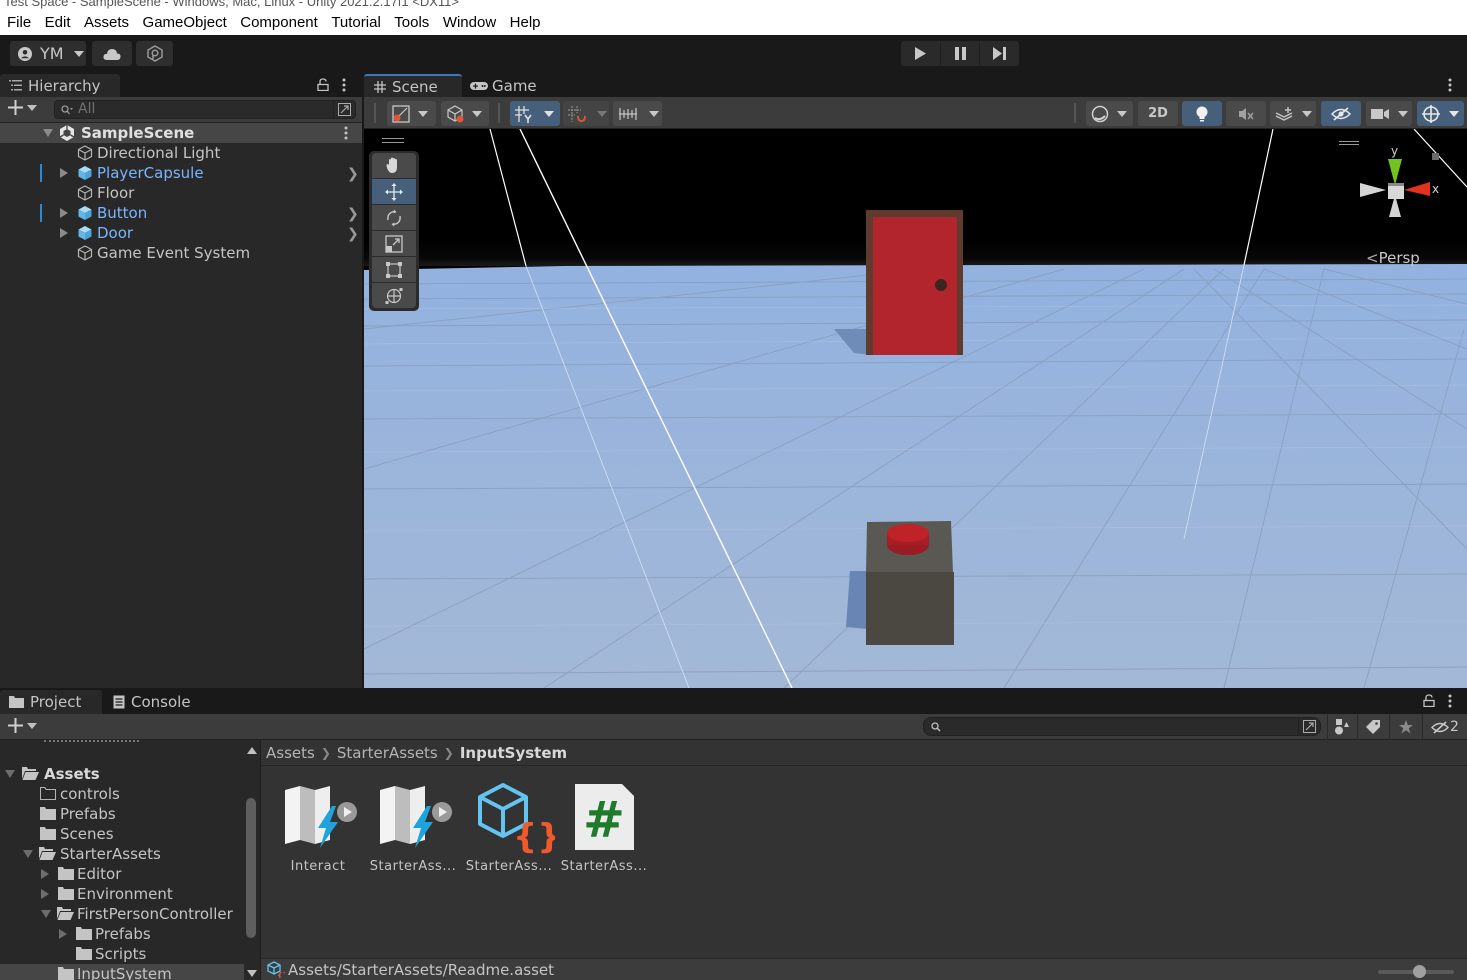 The image size is (1467, 980). I want to click on snap-grid-dropdown, so click(586, 113).